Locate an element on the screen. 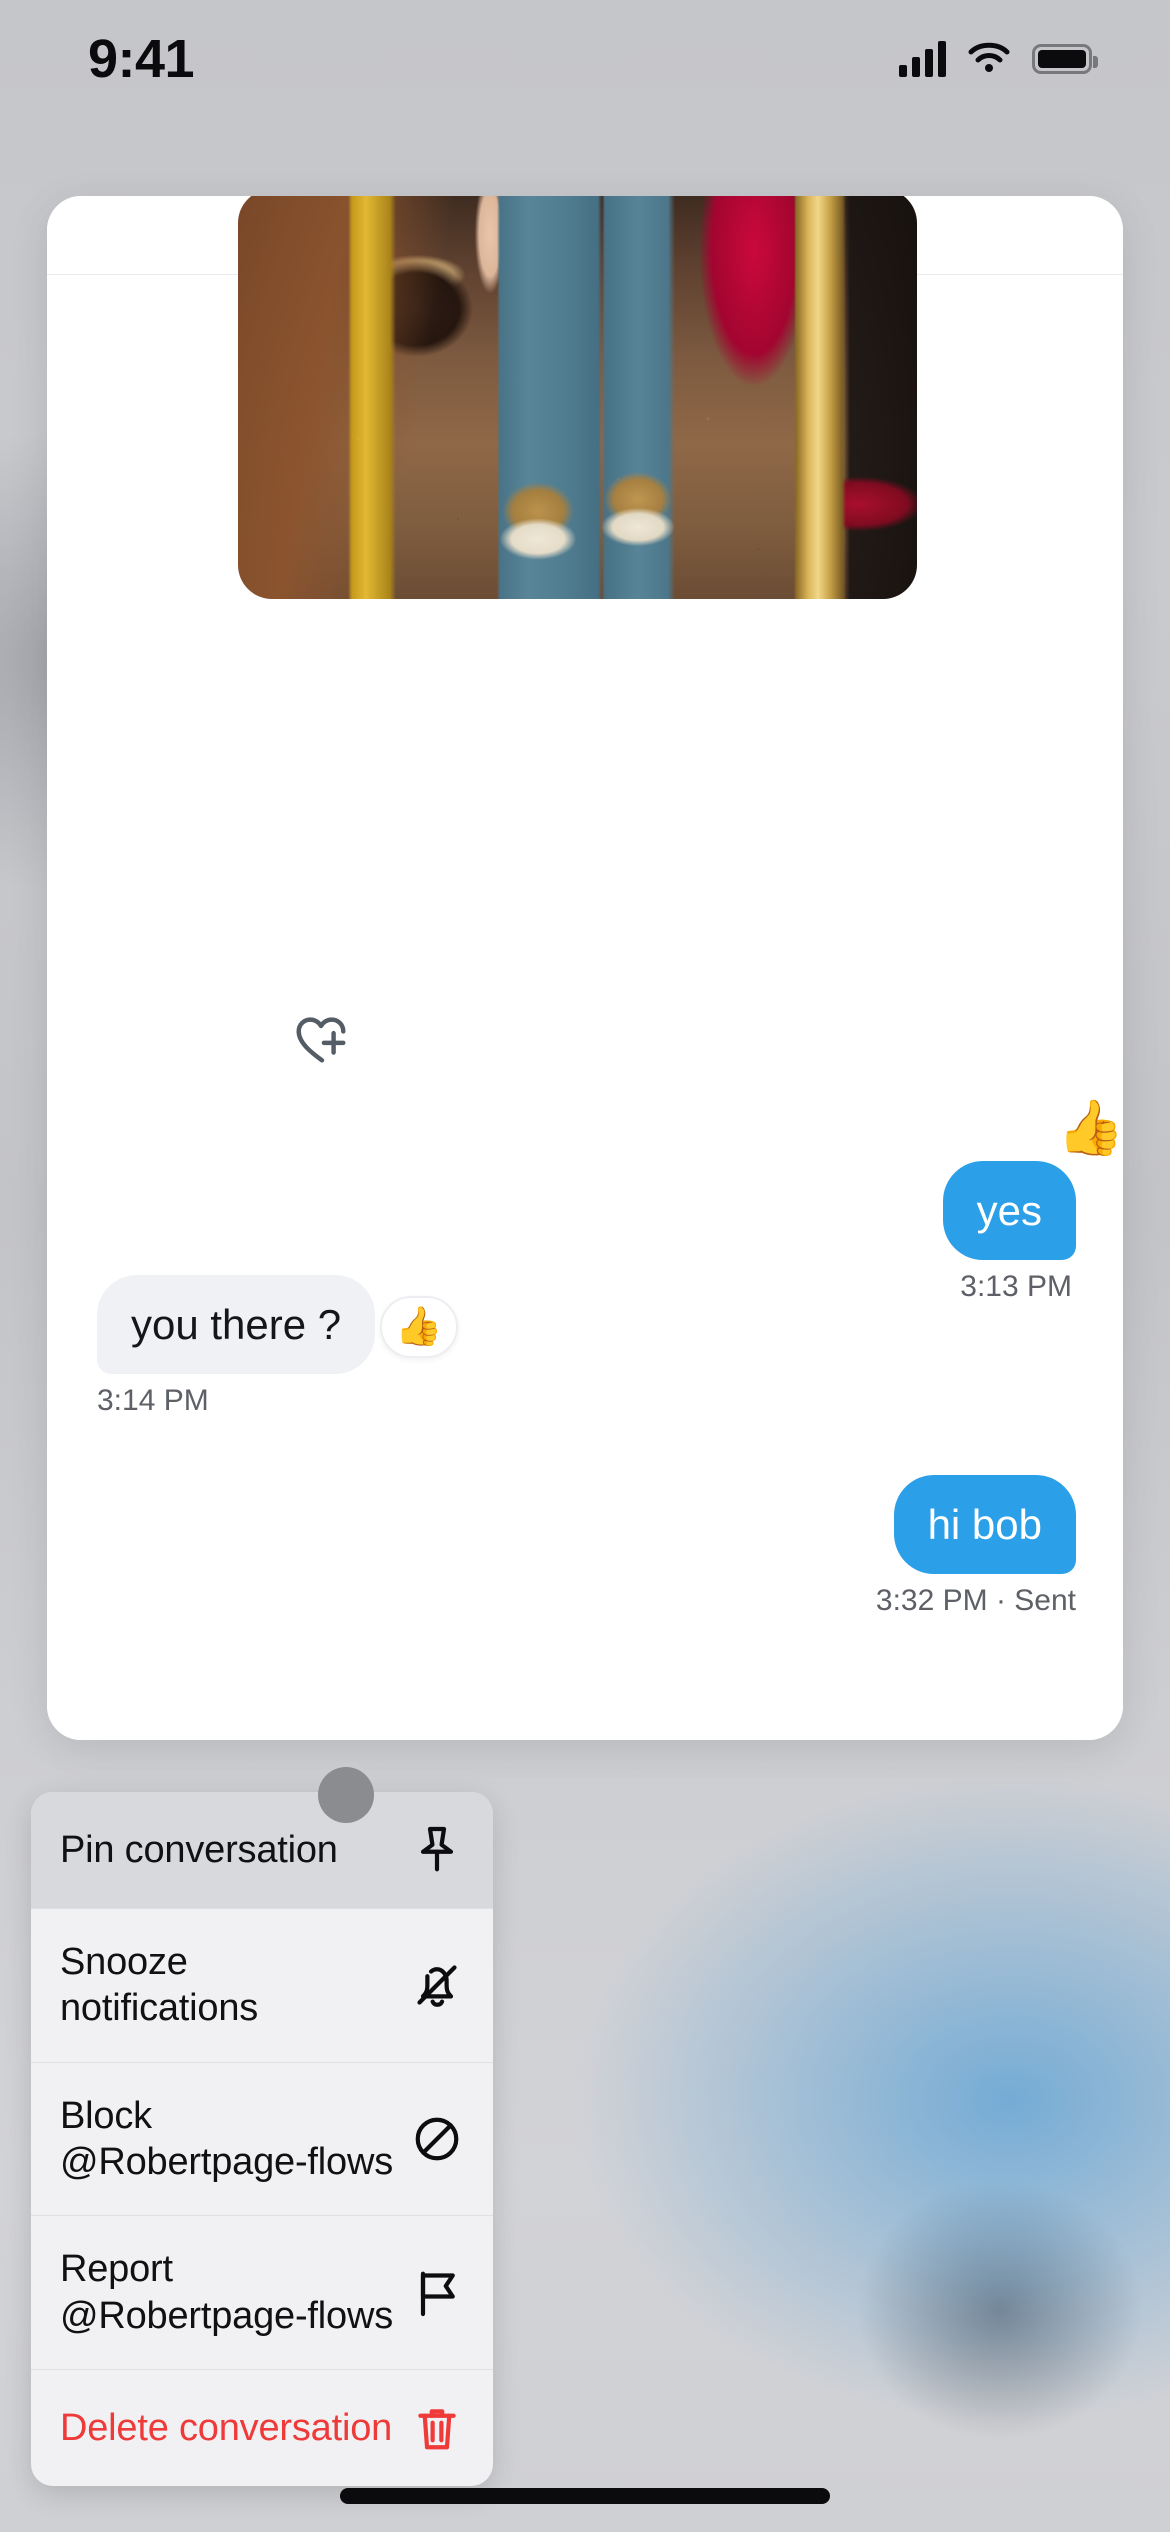 The width and height of the screenshot is (1170, 2532). message-reaction-chip: 👍 is located at coordinates (418, 1327).